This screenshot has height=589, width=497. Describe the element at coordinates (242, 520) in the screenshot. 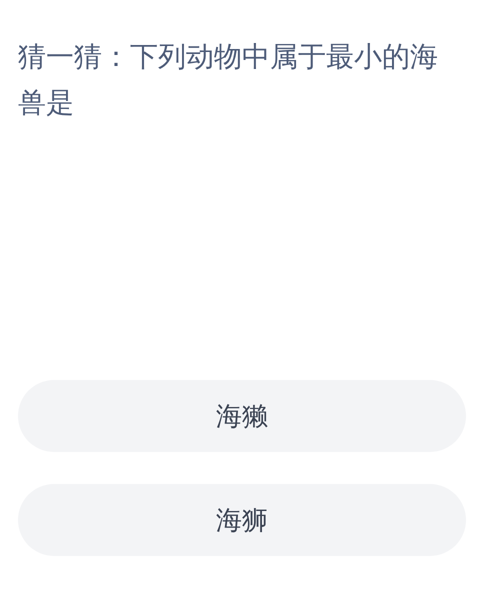

I see `answer-option: 海狮` at that location.